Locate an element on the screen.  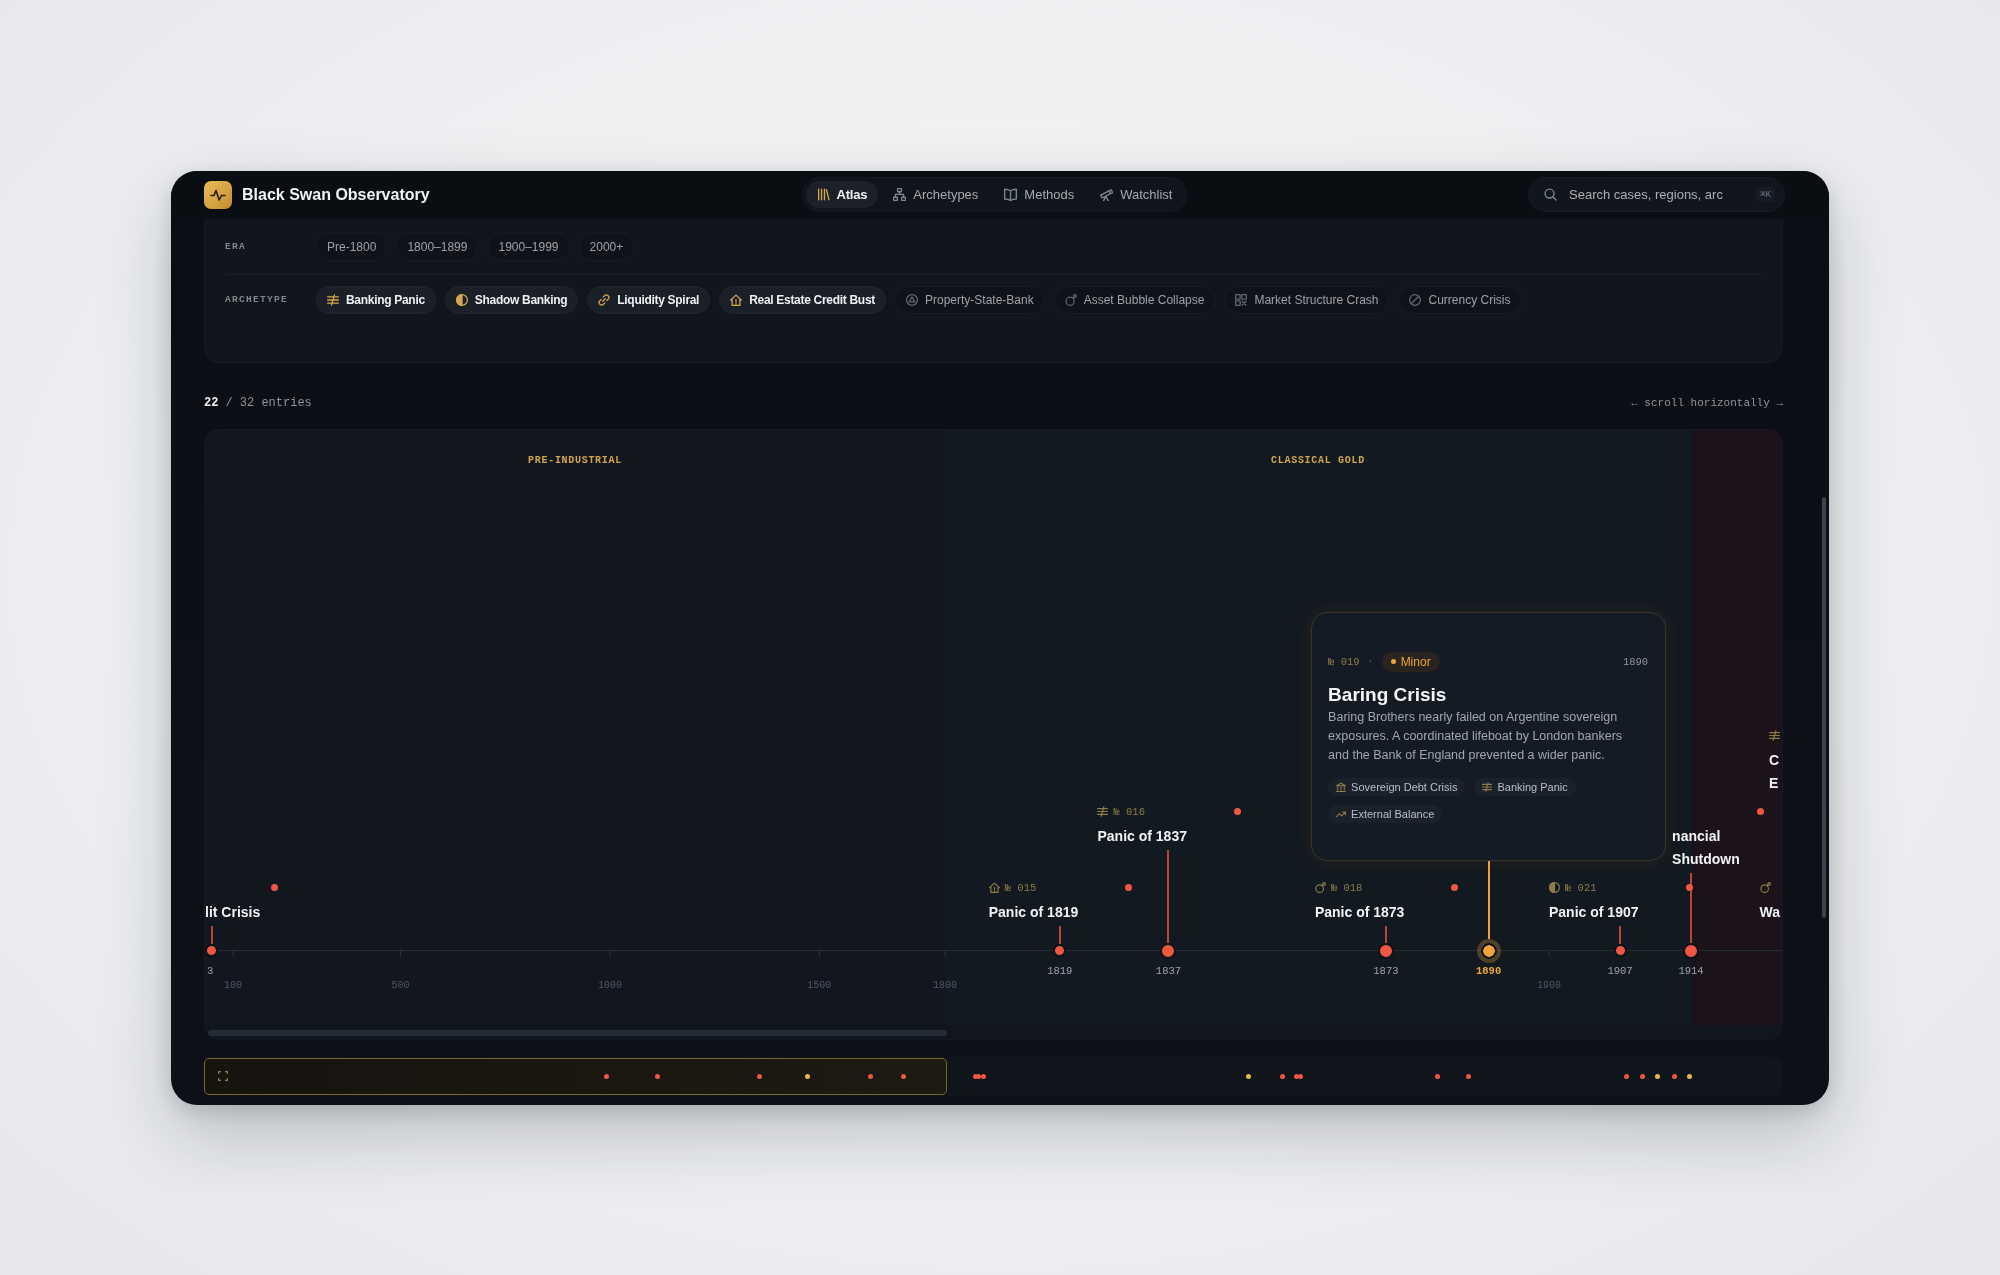
filter-chip: 1900–1999 is located at coordinates (528, 246).